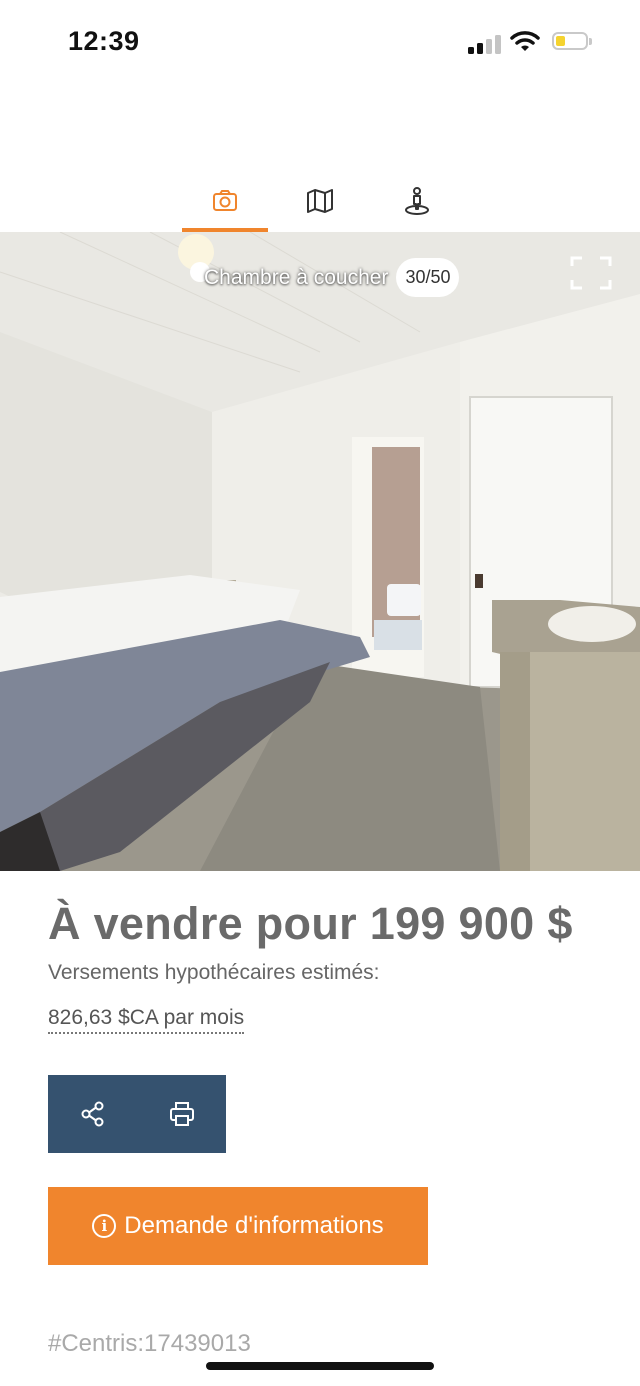 Image resolution: width=640 pixels, height=1386 pixels. I want to click on photo-caption: Chambre à coucher 30/50, so click(332, 277).